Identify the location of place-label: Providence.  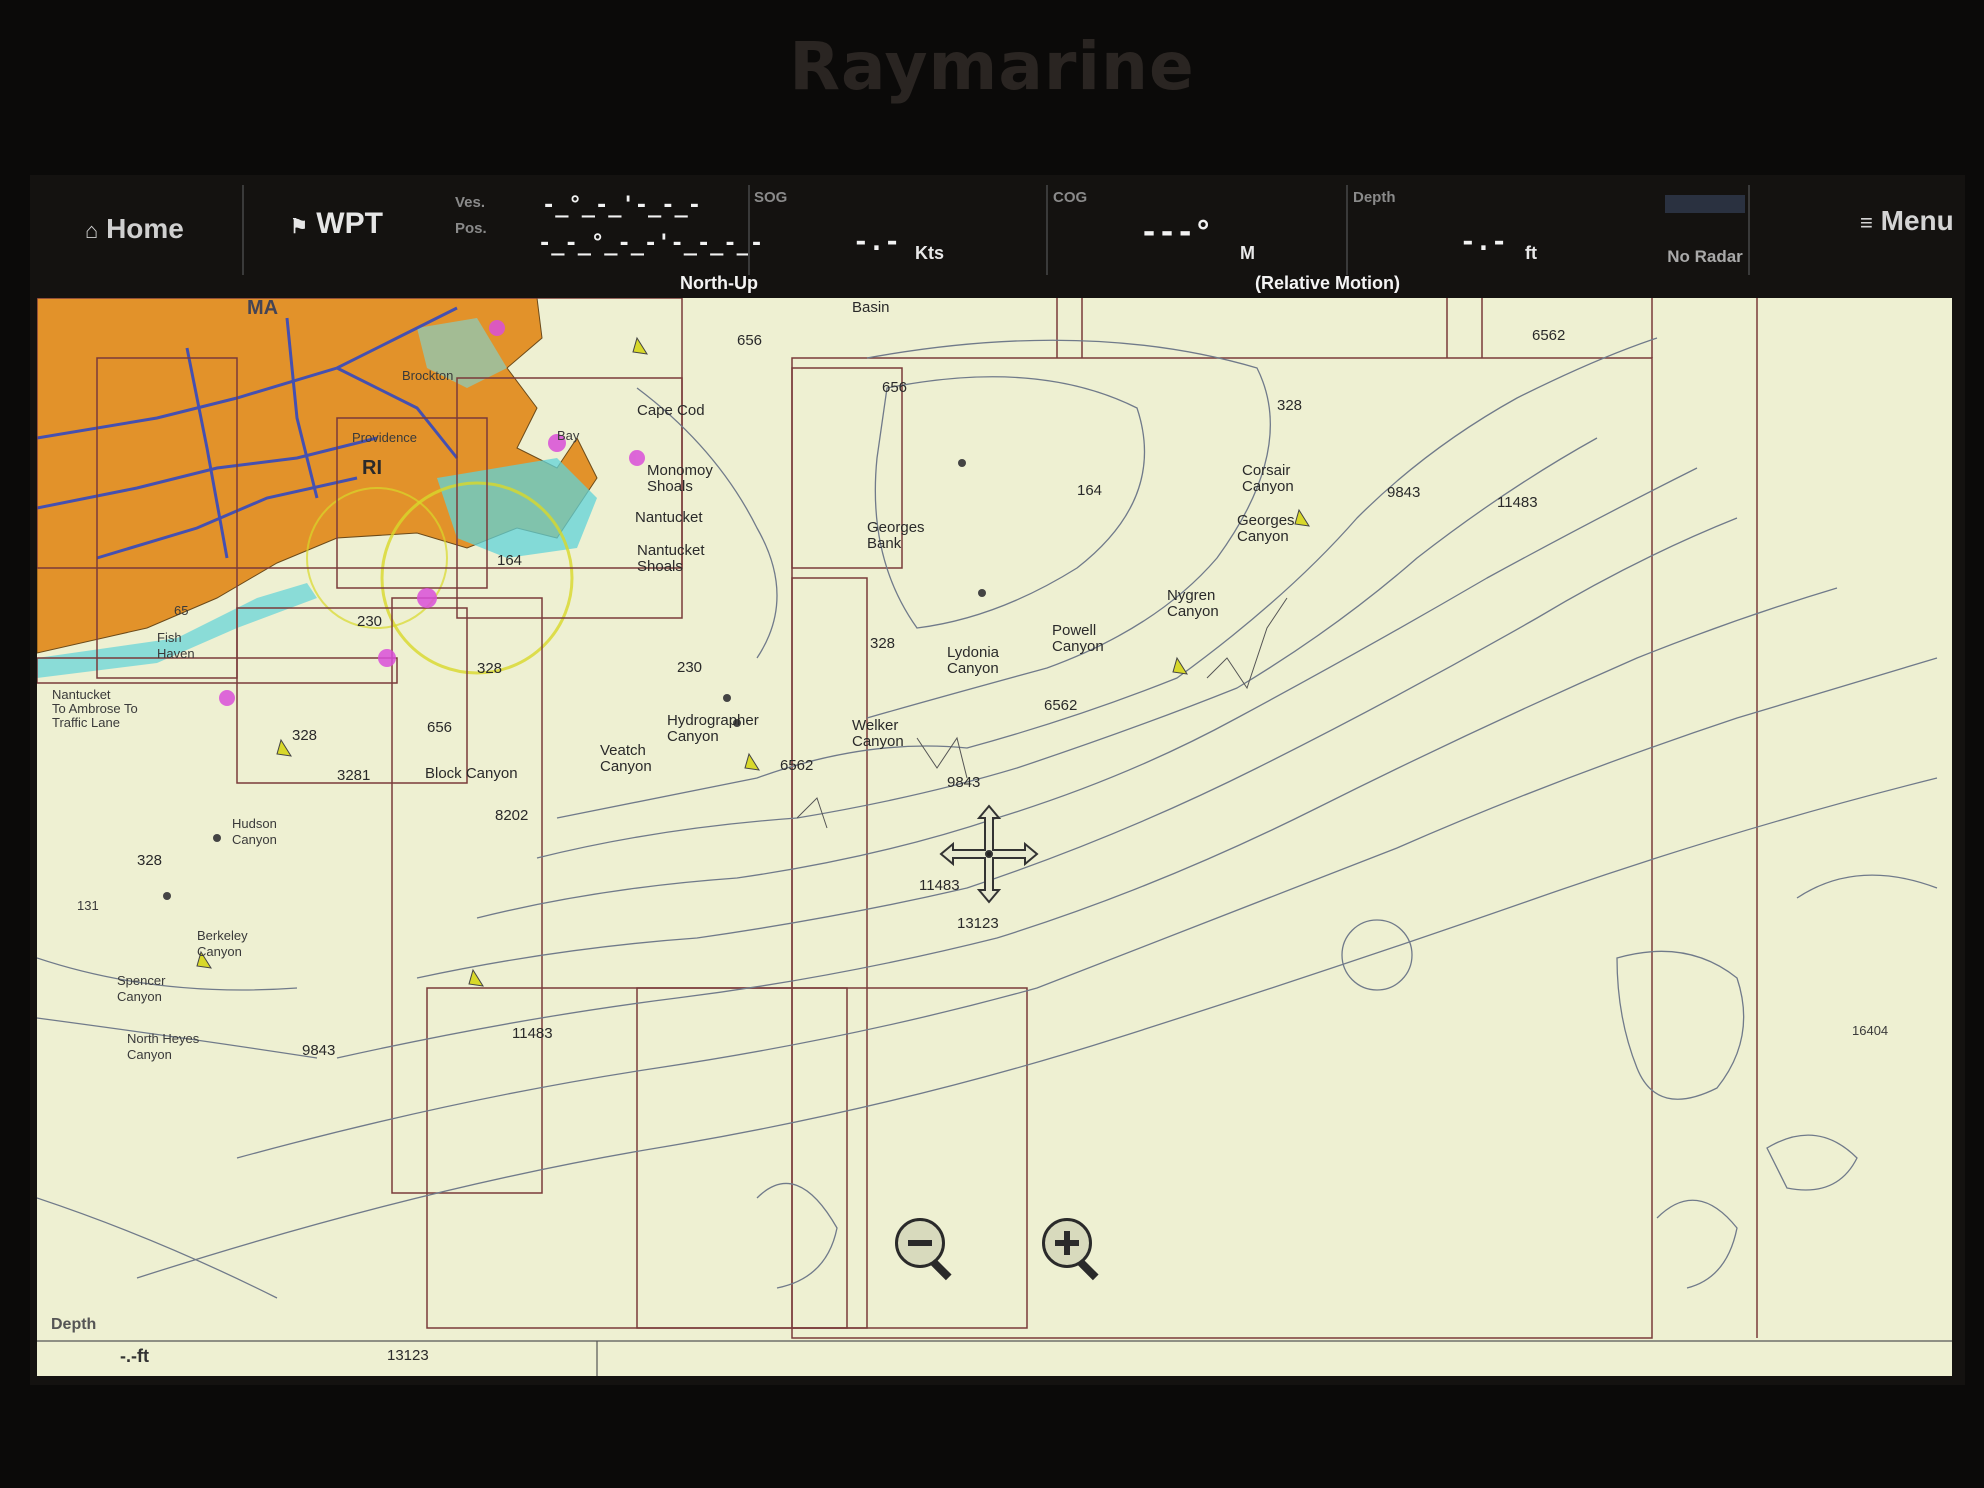
(385, 437).